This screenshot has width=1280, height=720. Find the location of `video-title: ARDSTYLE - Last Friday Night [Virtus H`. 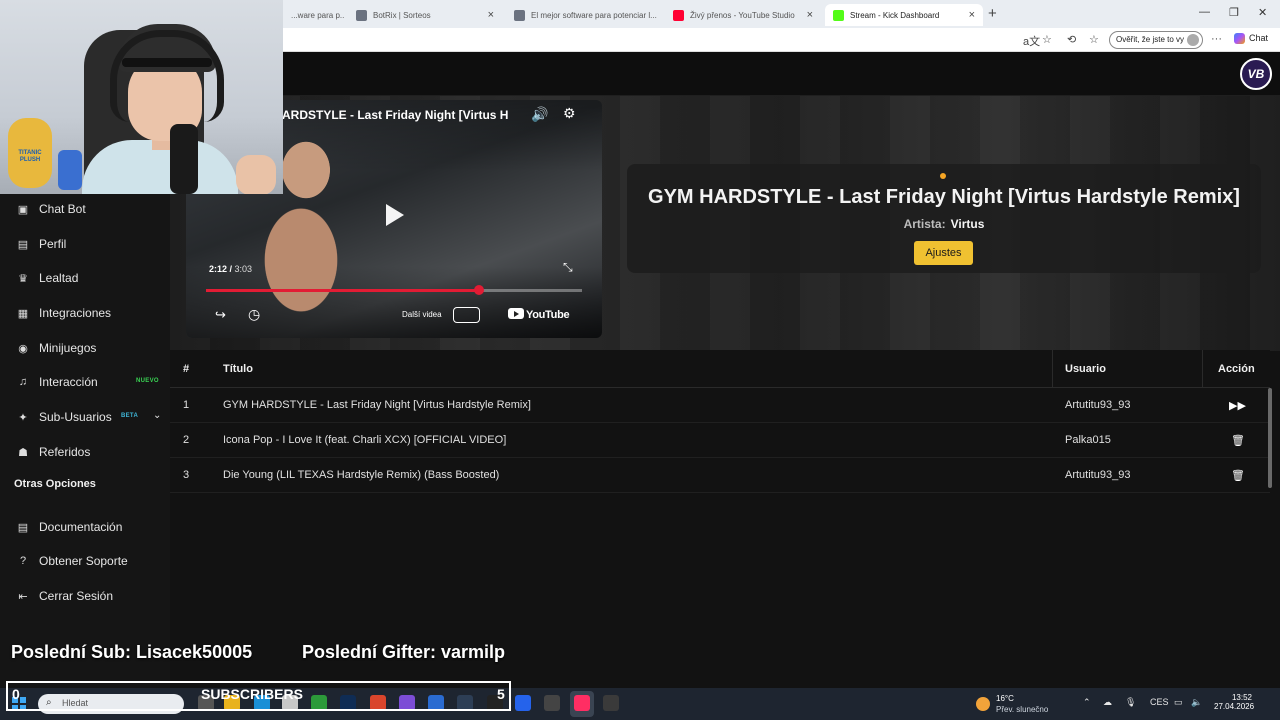

video-title: ARDSTYLE - Last Friday Night [Virtus H is located at coordinates (395, 115).